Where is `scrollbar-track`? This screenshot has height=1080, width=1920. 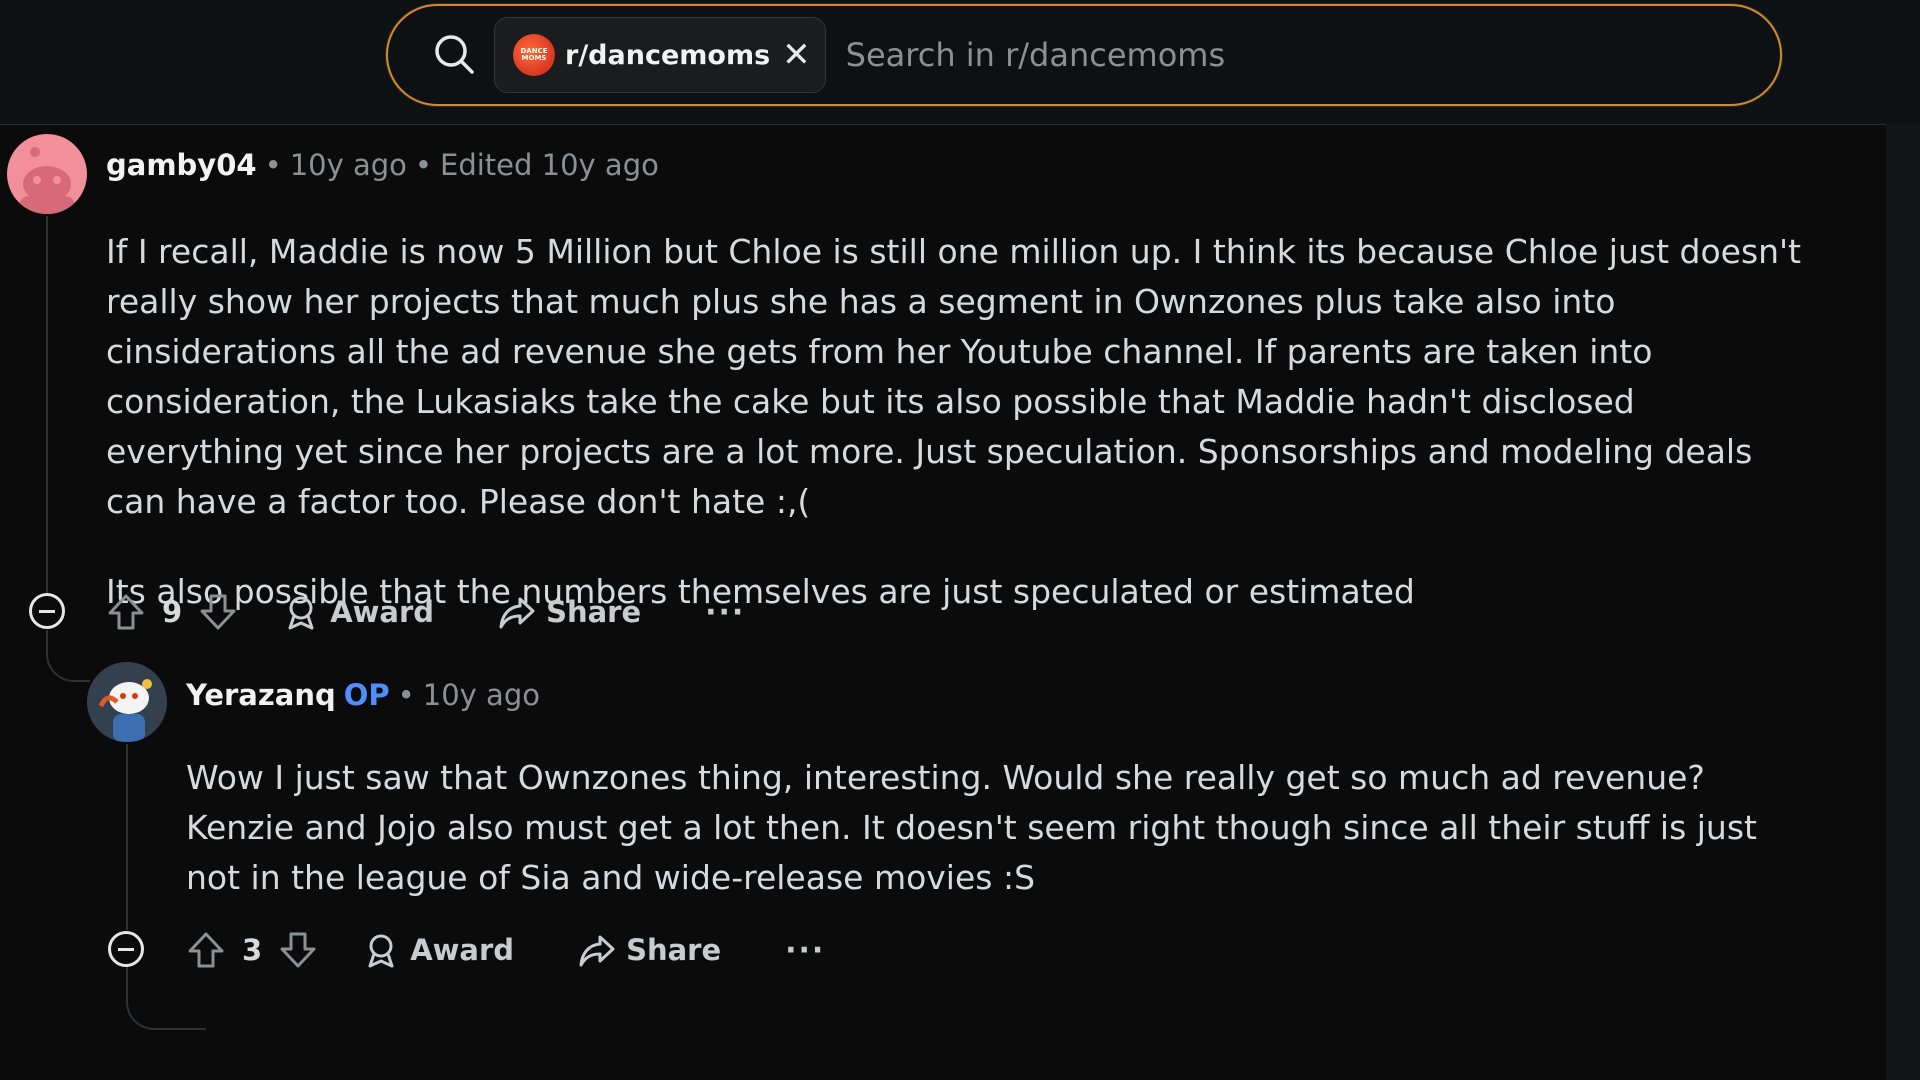
scrollbar-track is located at coordinates (1903, 602).